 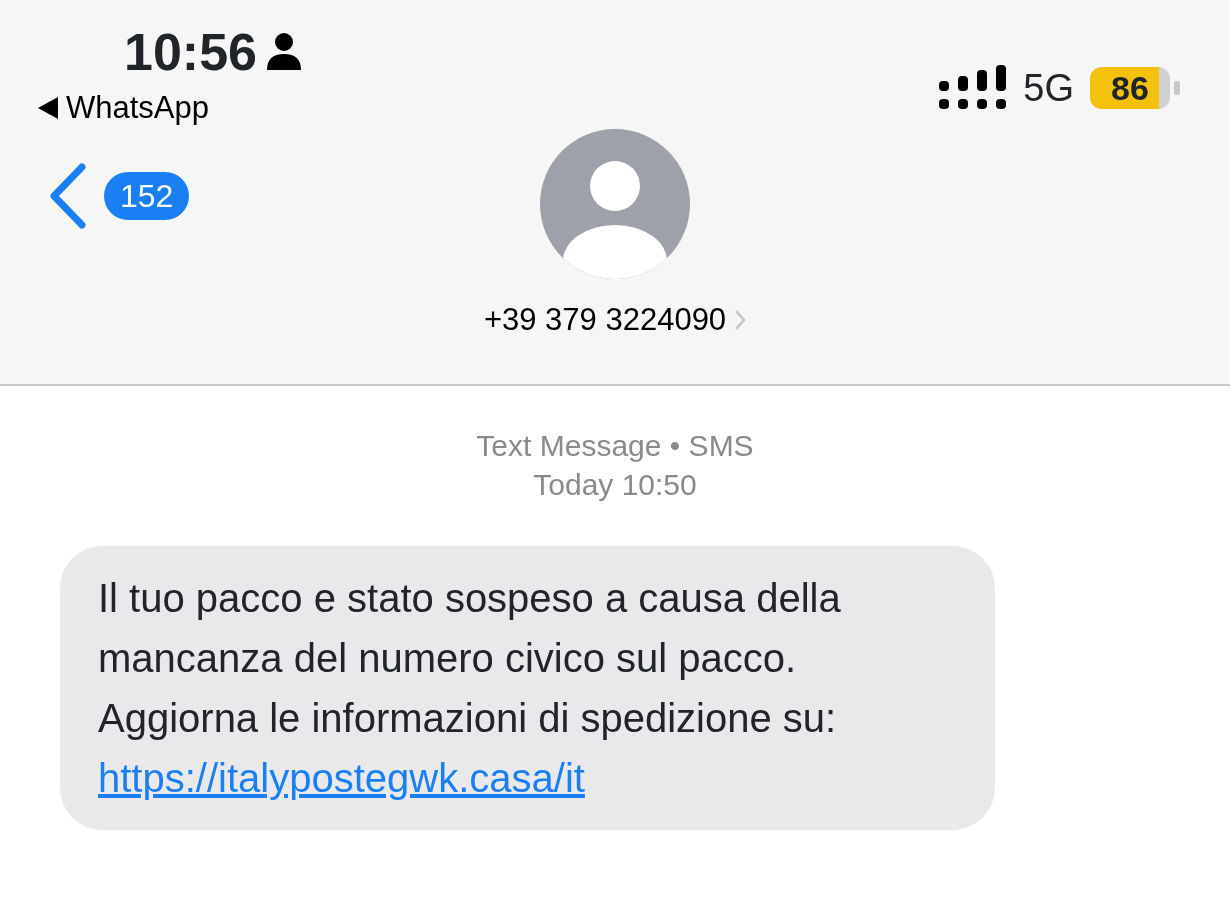 What do you see at coordinates (615, 320) in the screenshot?
I see `contact-number: +39 379 3224090` at bounding box center [615, 320].